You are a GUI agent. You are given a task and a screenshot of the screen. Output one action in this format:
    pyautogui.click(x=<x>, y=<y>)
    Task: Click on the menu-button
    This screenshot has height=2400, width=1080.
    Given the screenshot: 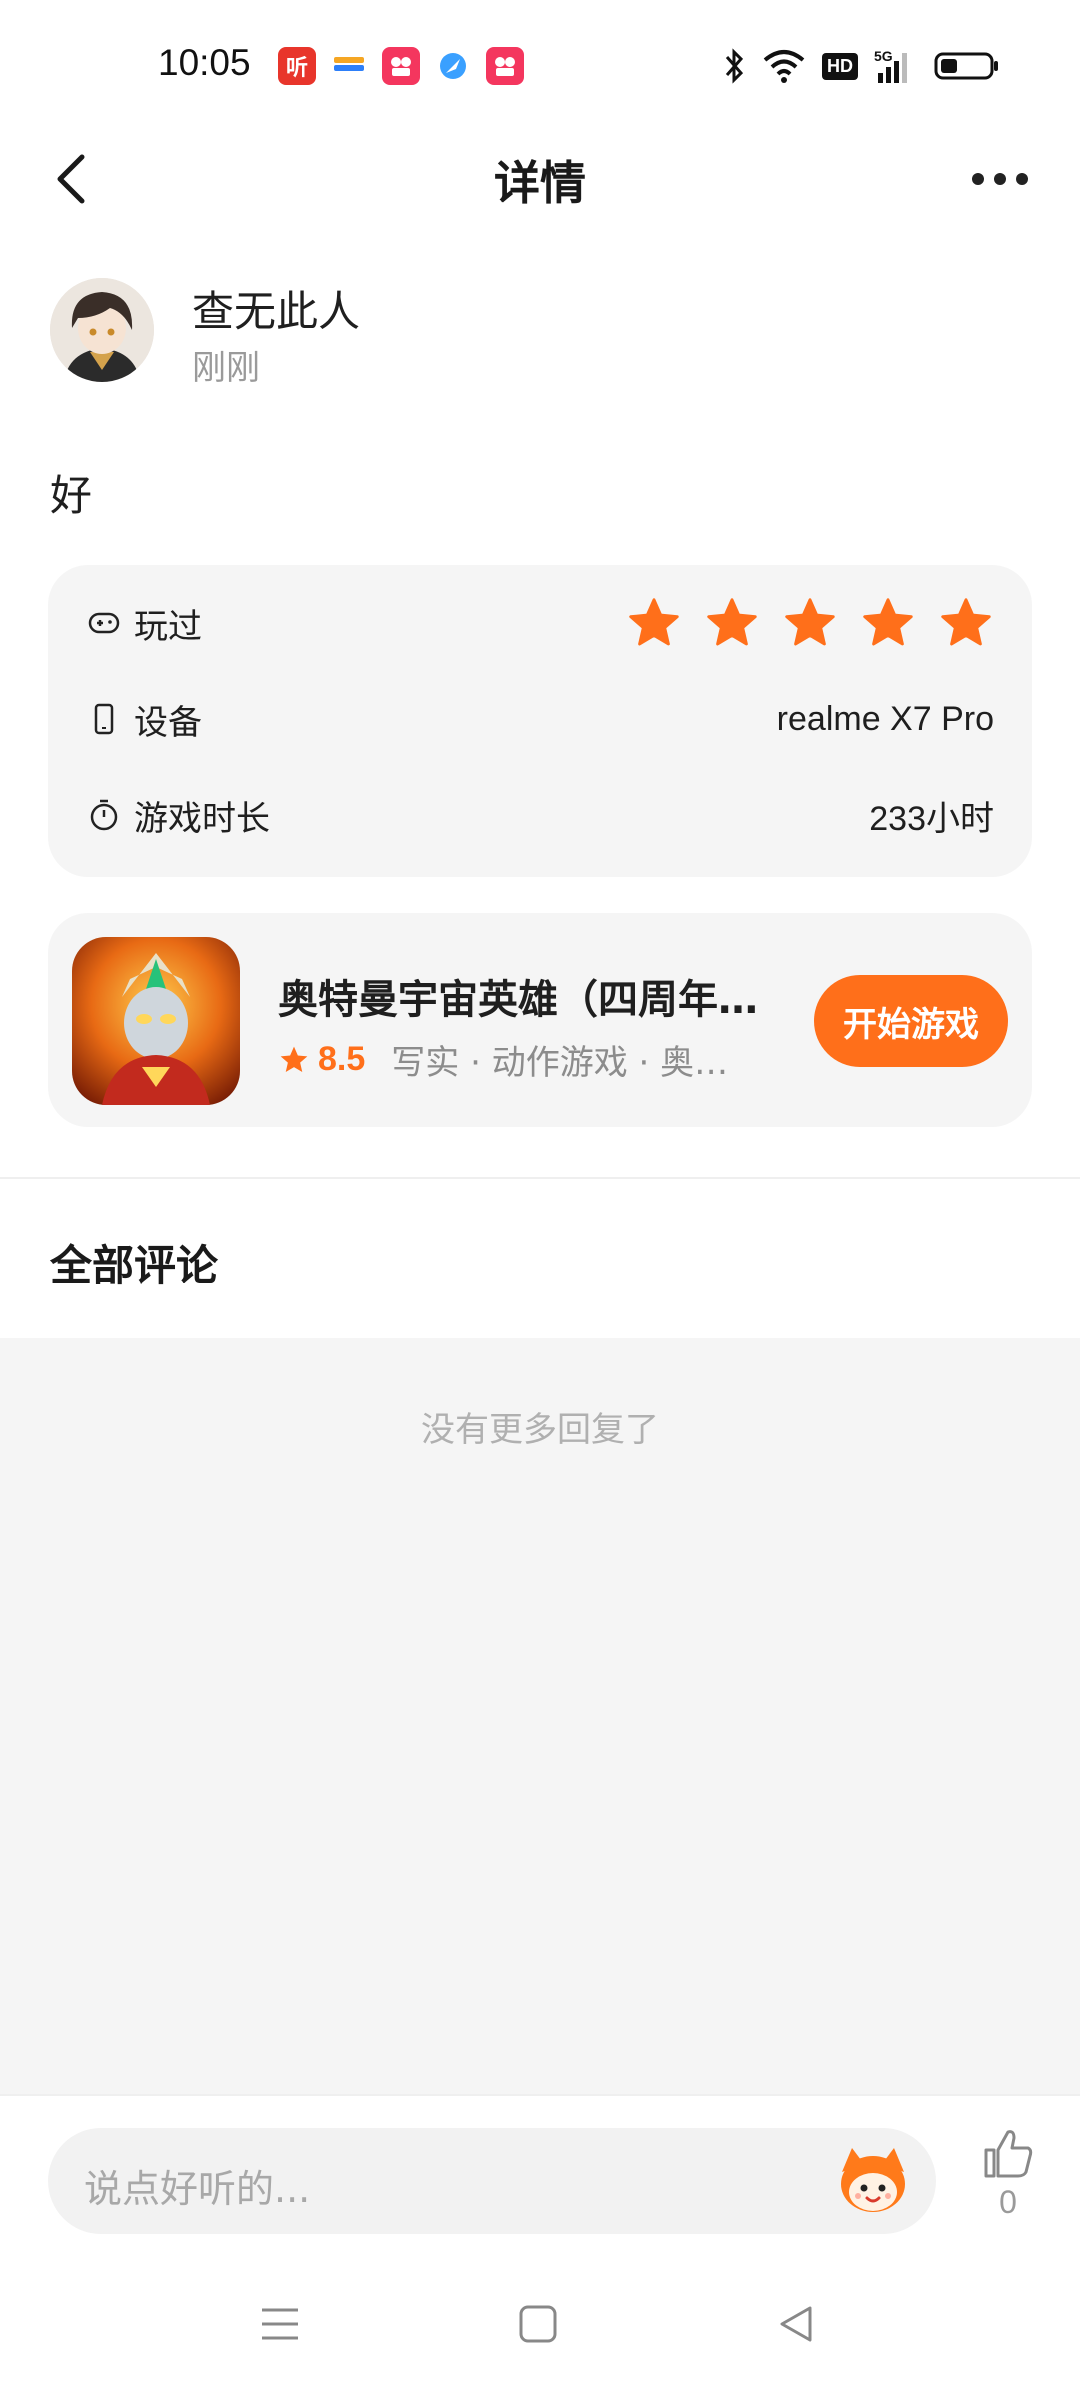 What is the action you would take?
    pyautogui.click(x=280, y=2324)
    